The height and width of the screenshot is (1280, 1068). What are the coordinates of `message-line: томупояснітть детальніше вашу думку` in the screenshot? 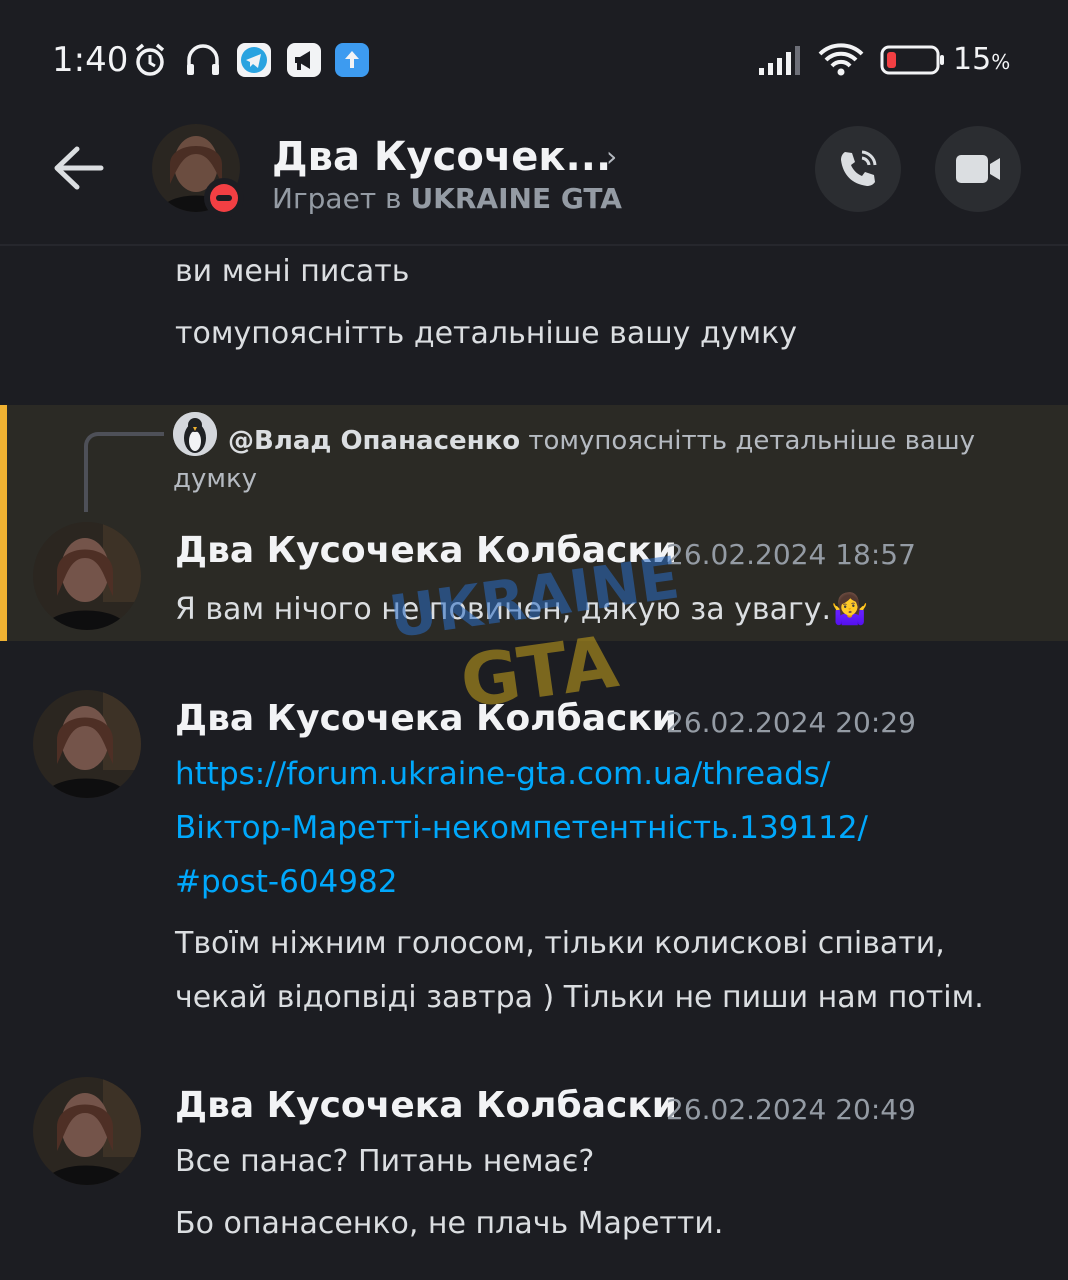 It's located at (486, 333).